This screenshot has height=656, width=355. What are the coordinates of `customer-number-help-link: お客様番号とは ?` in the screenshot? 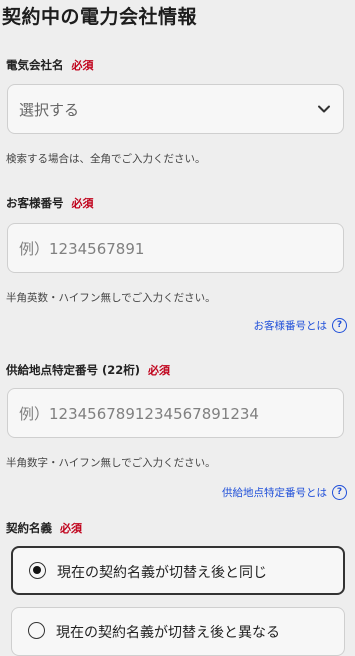 It's located at (300, 325).